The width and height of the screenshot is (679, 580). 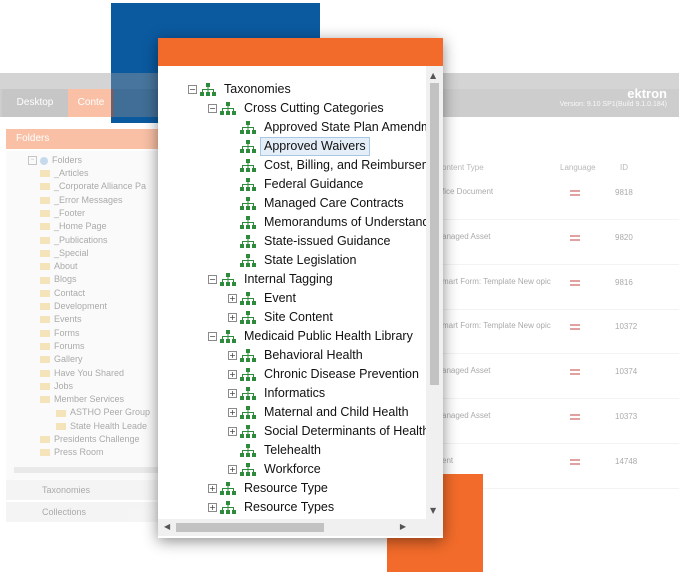 What do you see at coordinates (73, 306) in the screenshot?
I see `folder-item: Development` at bounding box center [73, 306].